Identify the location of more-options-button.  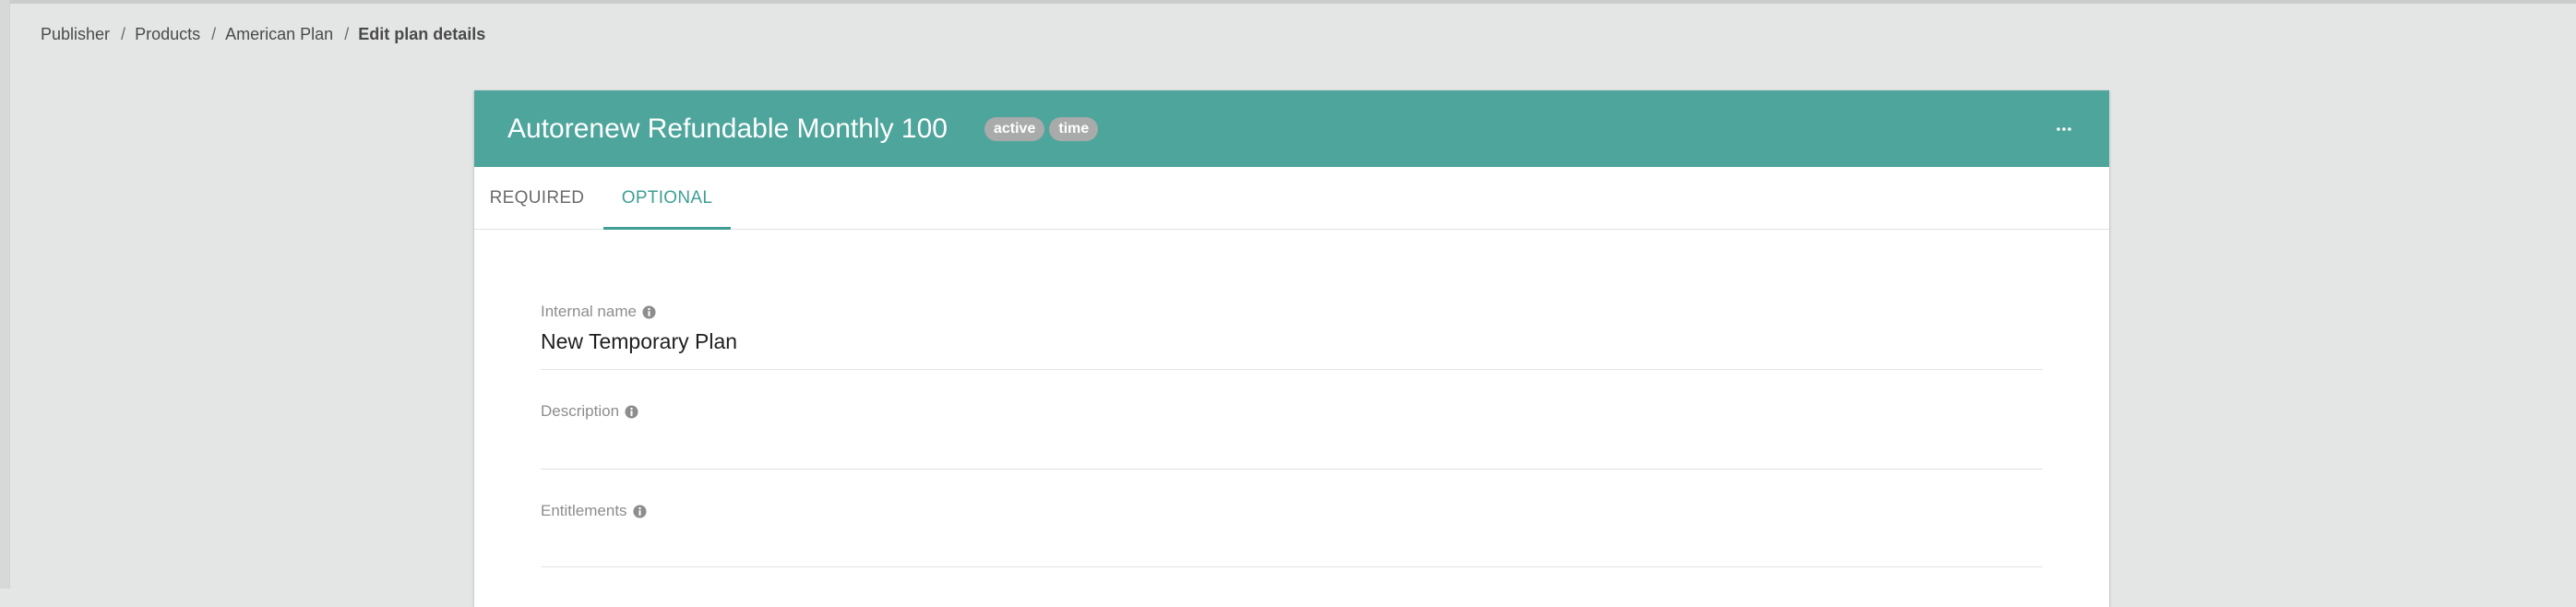
(2064, 129).